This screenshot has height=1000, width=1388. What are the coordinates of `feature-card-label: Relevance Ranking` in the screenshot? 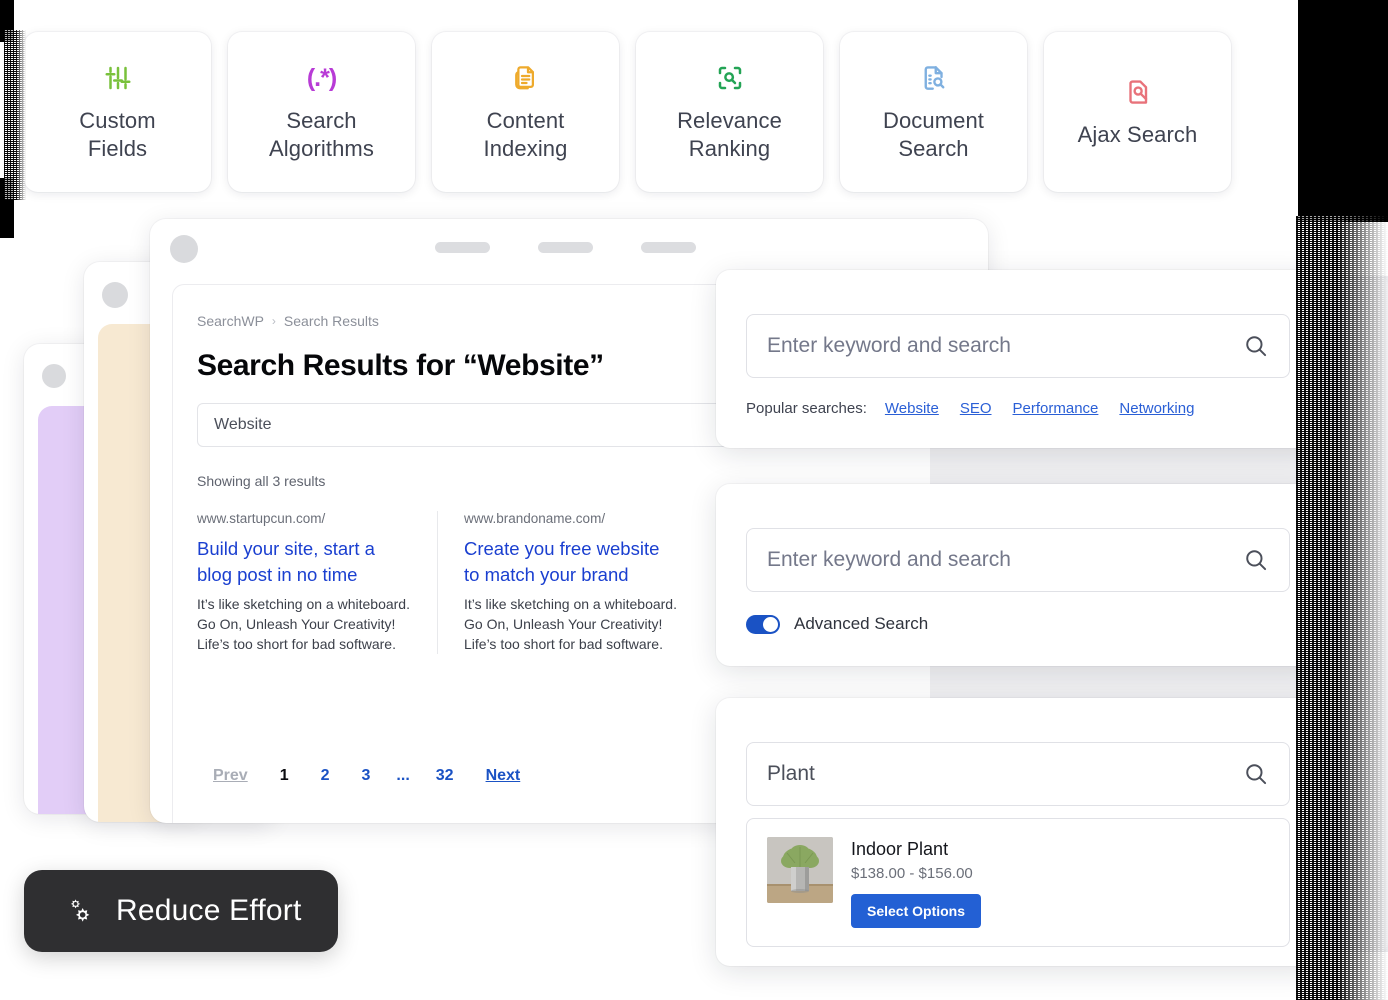 It's located at (729, 134).